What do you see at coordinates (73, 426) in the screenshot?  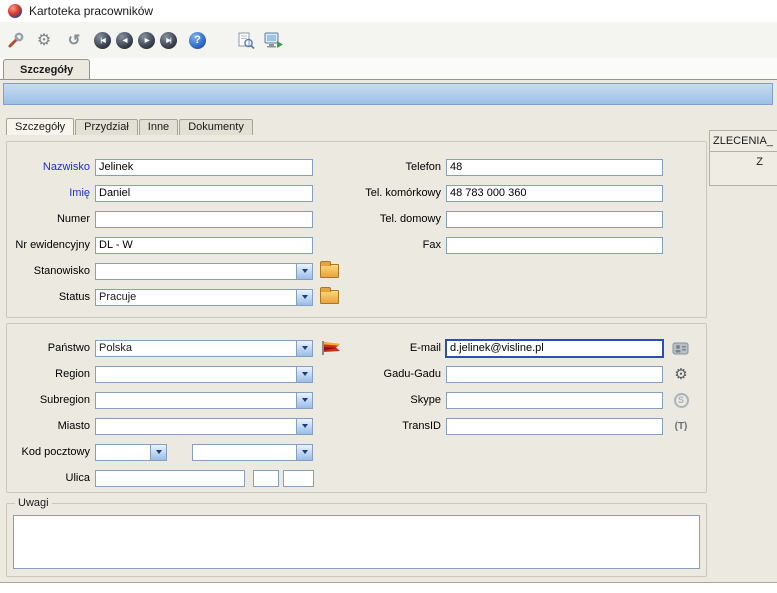 I see `miasto-label: Miasto` at bounding box center [73, 426].